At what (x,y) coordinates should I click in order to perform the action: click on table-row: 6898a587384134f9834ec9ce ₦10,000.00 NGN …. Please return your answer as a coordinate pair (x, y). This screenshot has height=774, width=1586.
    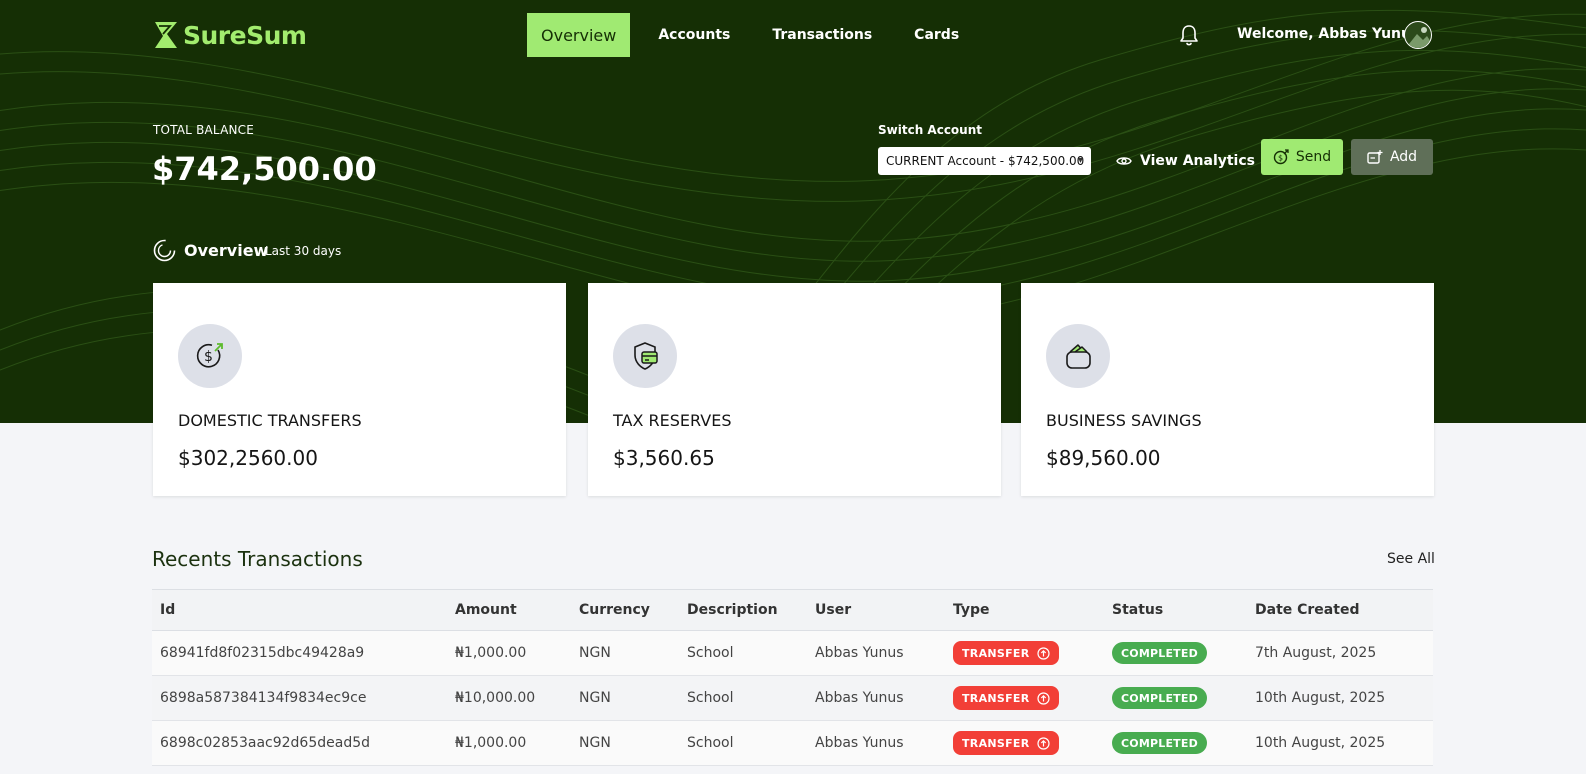
    Looking at the image, I should click on (792, 698).